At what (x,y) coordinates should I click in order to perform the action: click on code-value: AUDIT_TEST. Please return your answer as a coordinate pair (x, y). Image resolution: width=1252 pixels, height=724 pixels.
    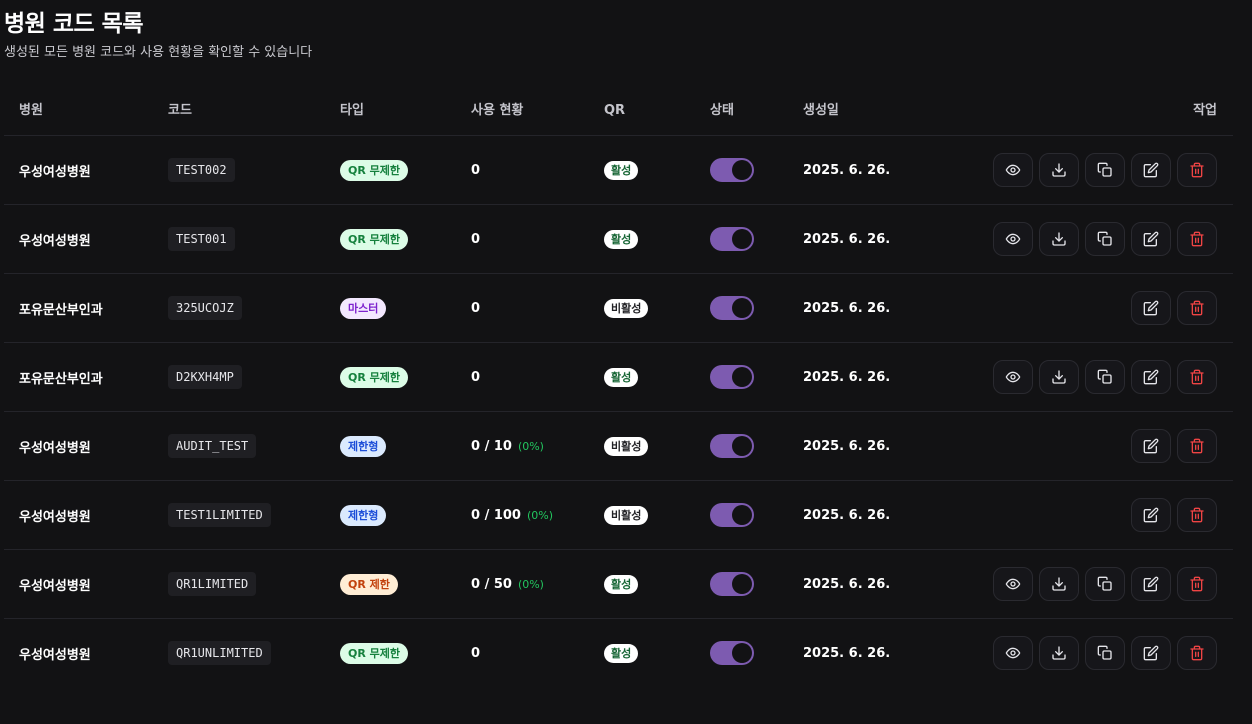
    Looking at the image, I should click on (212, 446).